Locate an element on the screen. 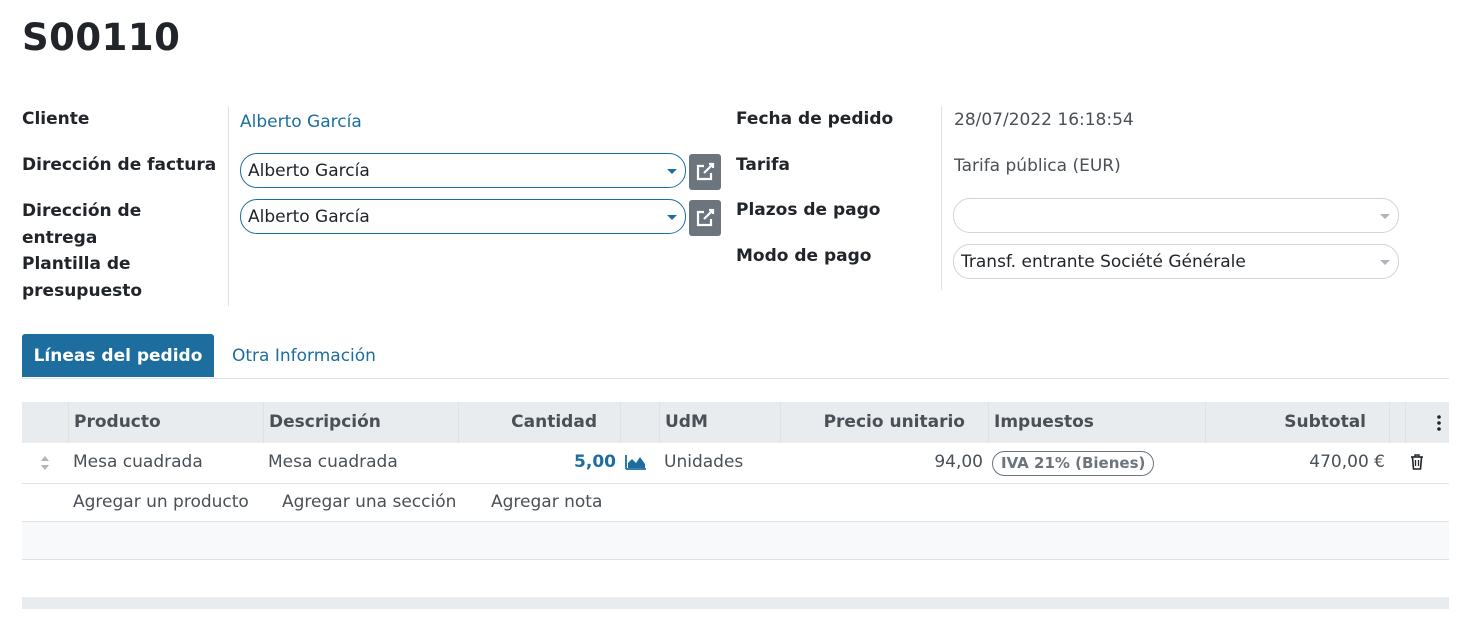 Image resolution: width=1464 pixels, height=619 pixels. row-uom: Unidades is located at coordinates (703, 462).